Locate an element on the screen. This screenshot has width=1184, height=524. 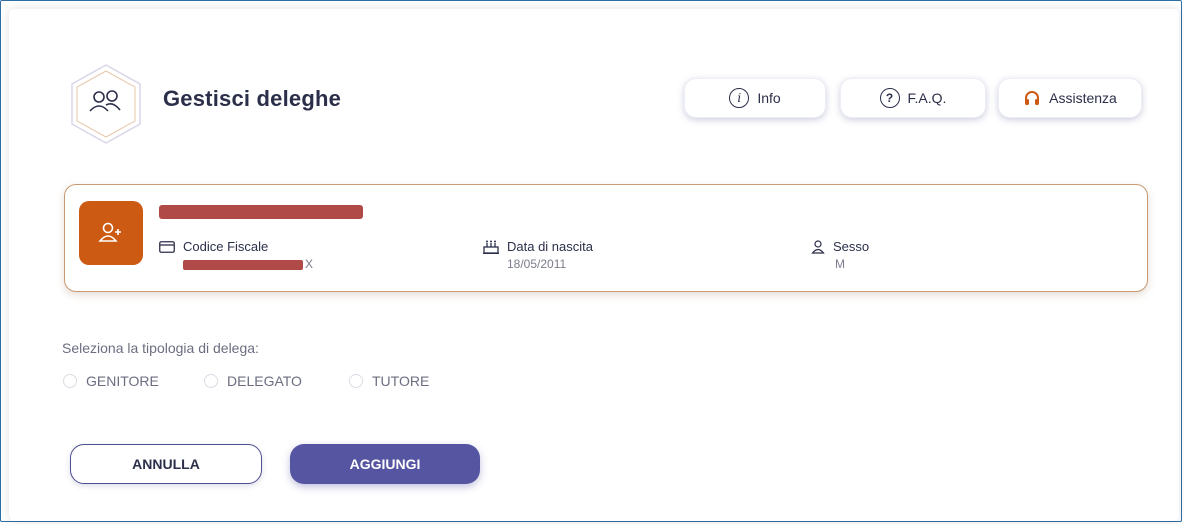
card-icon is located at coordinates (167, 246).